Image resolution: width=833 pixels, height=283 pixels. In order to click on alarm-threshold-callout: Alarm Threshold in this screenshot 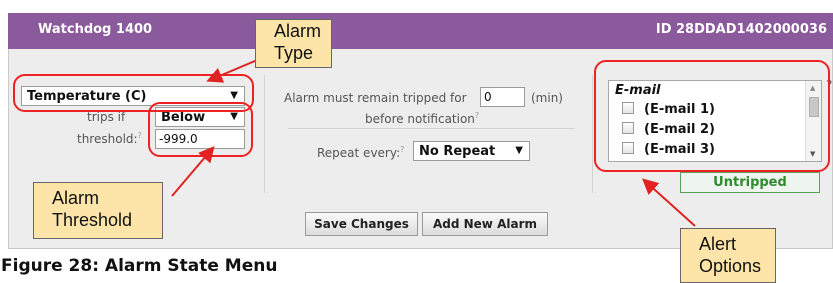, I will do `click(98, 210)`.